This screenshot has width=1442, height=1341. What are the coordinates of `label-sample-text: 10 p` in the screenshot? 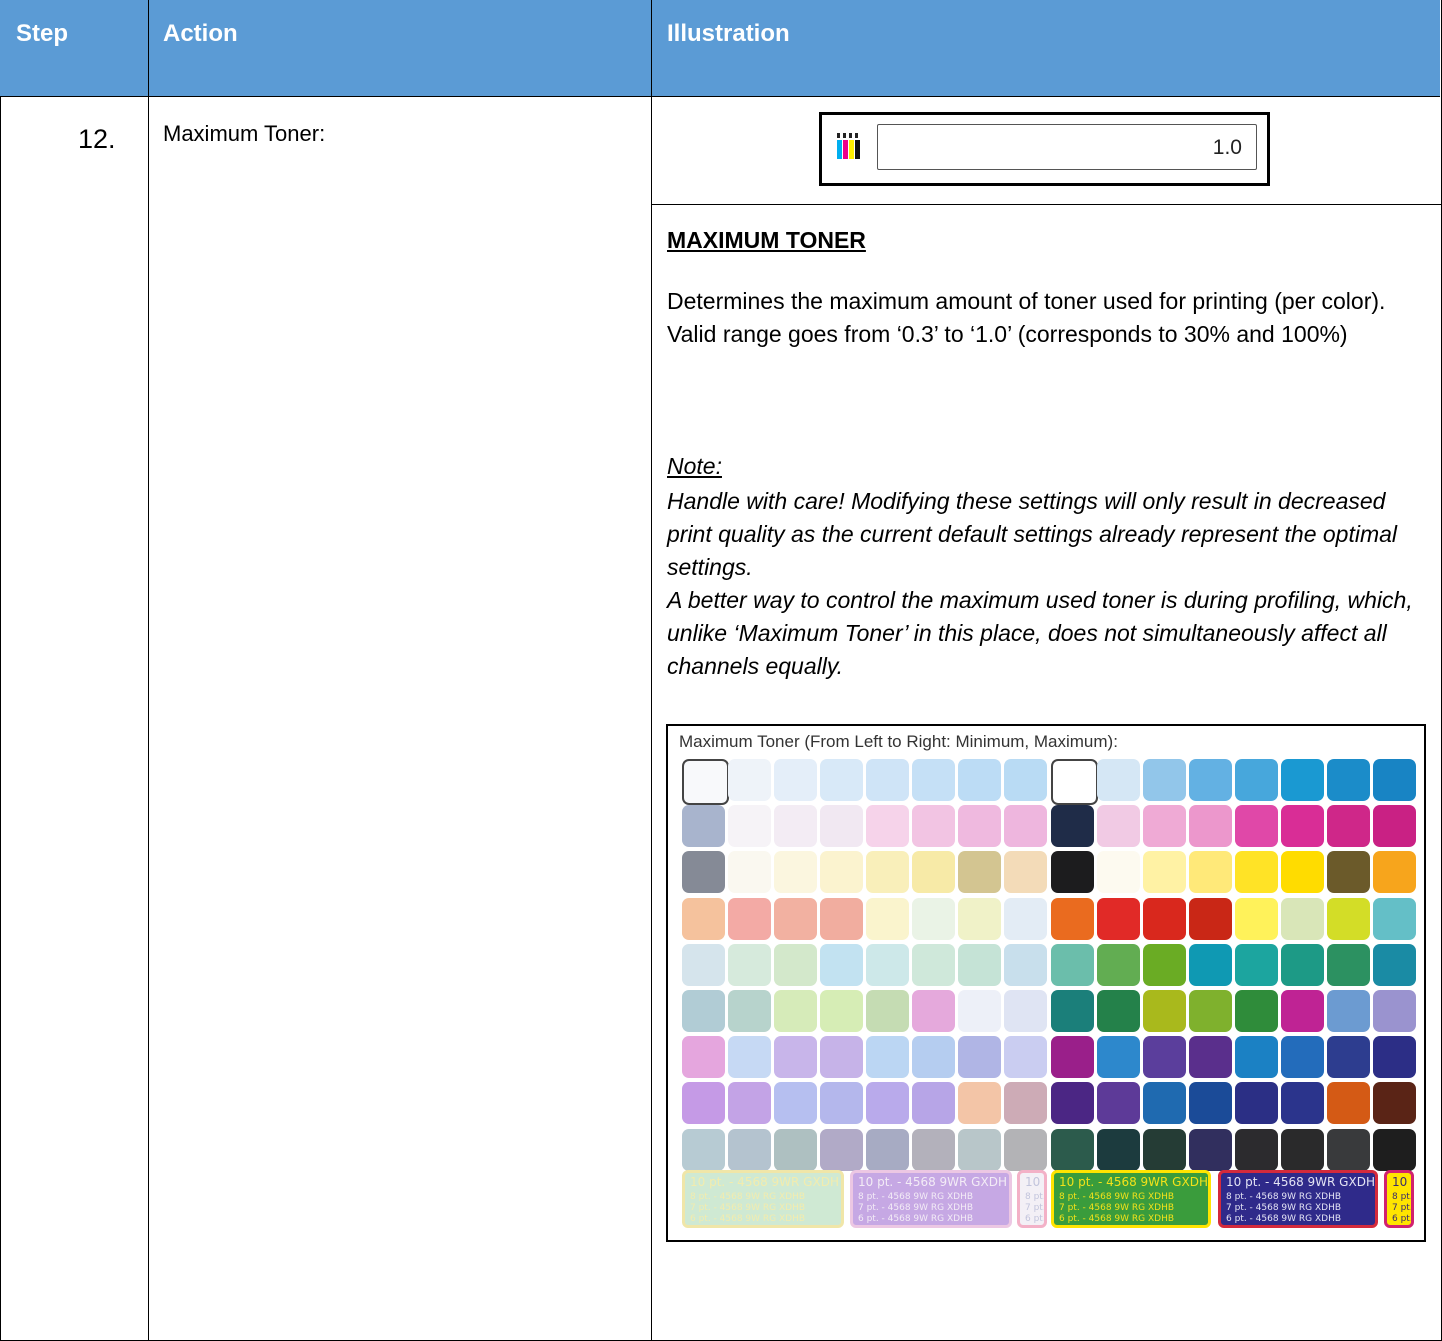 It's located at (1034, 1182).